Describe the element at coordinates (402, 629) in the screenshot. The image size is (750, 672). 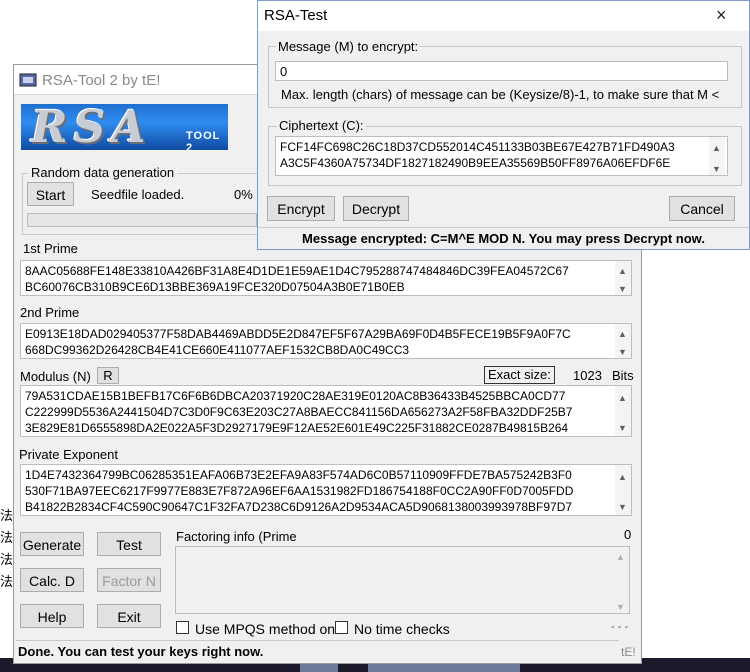
I see `no-time-checks-label: No time checks` at that location.